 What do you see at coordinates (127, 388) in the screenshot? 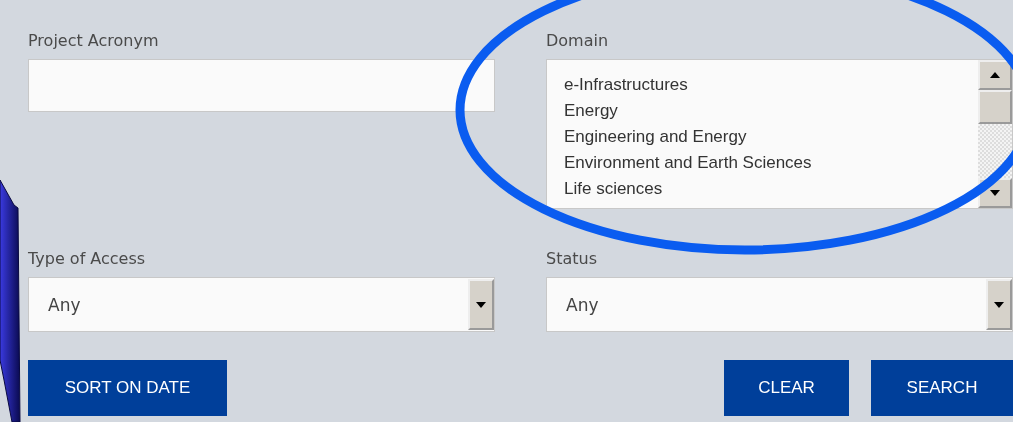
I see `sort-on-date-button: SORT ON DATE` at bounding box center [127, 388].